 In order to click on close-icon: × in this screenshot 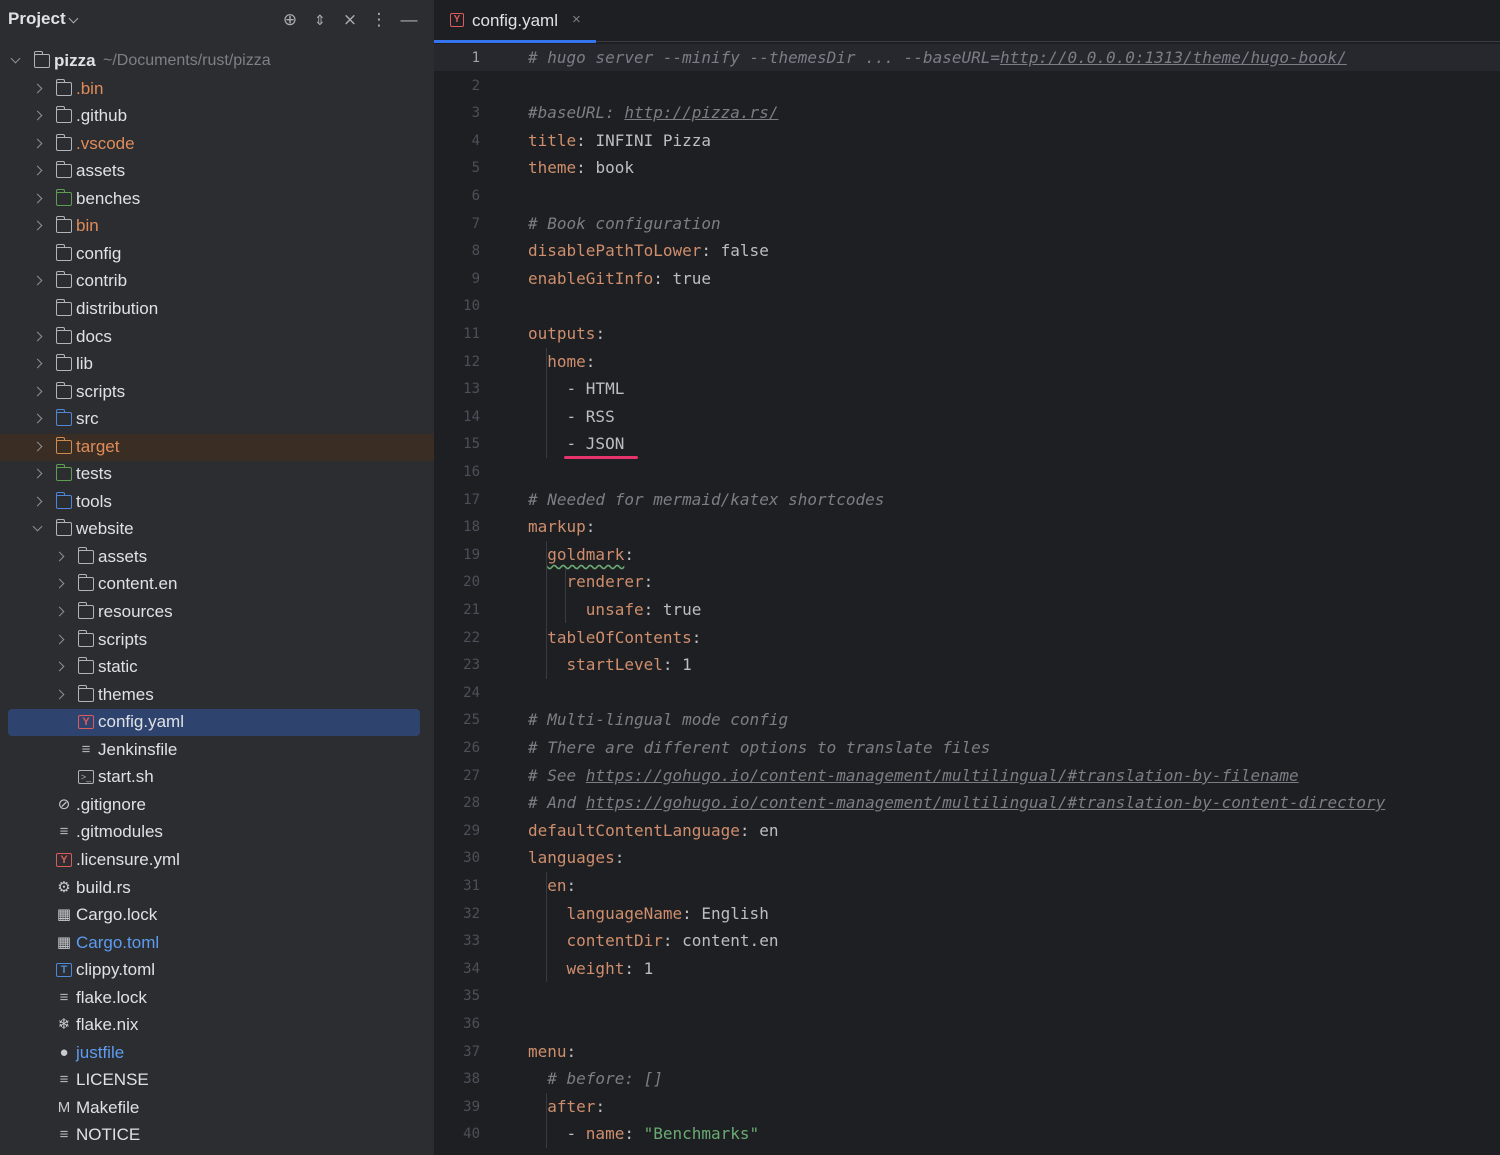, I will do `click(576, 19)`.